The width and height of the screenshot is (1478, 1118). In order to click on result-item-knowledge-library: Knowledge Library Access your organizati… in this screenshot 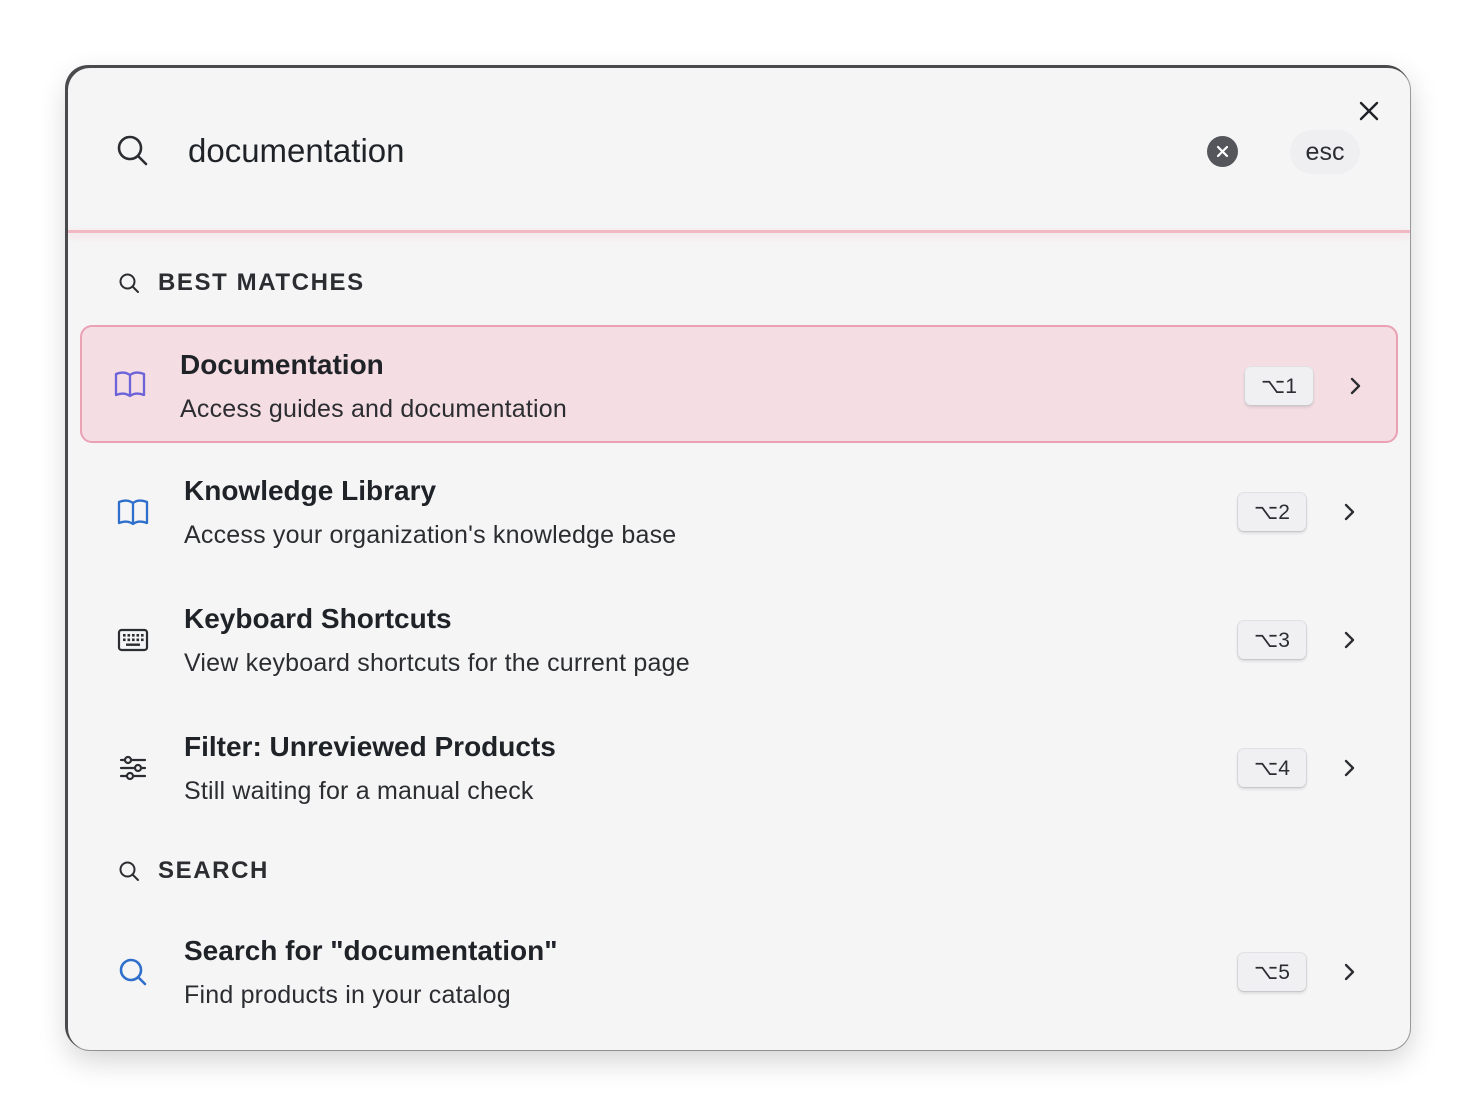, I will do `click(739, 512)`.